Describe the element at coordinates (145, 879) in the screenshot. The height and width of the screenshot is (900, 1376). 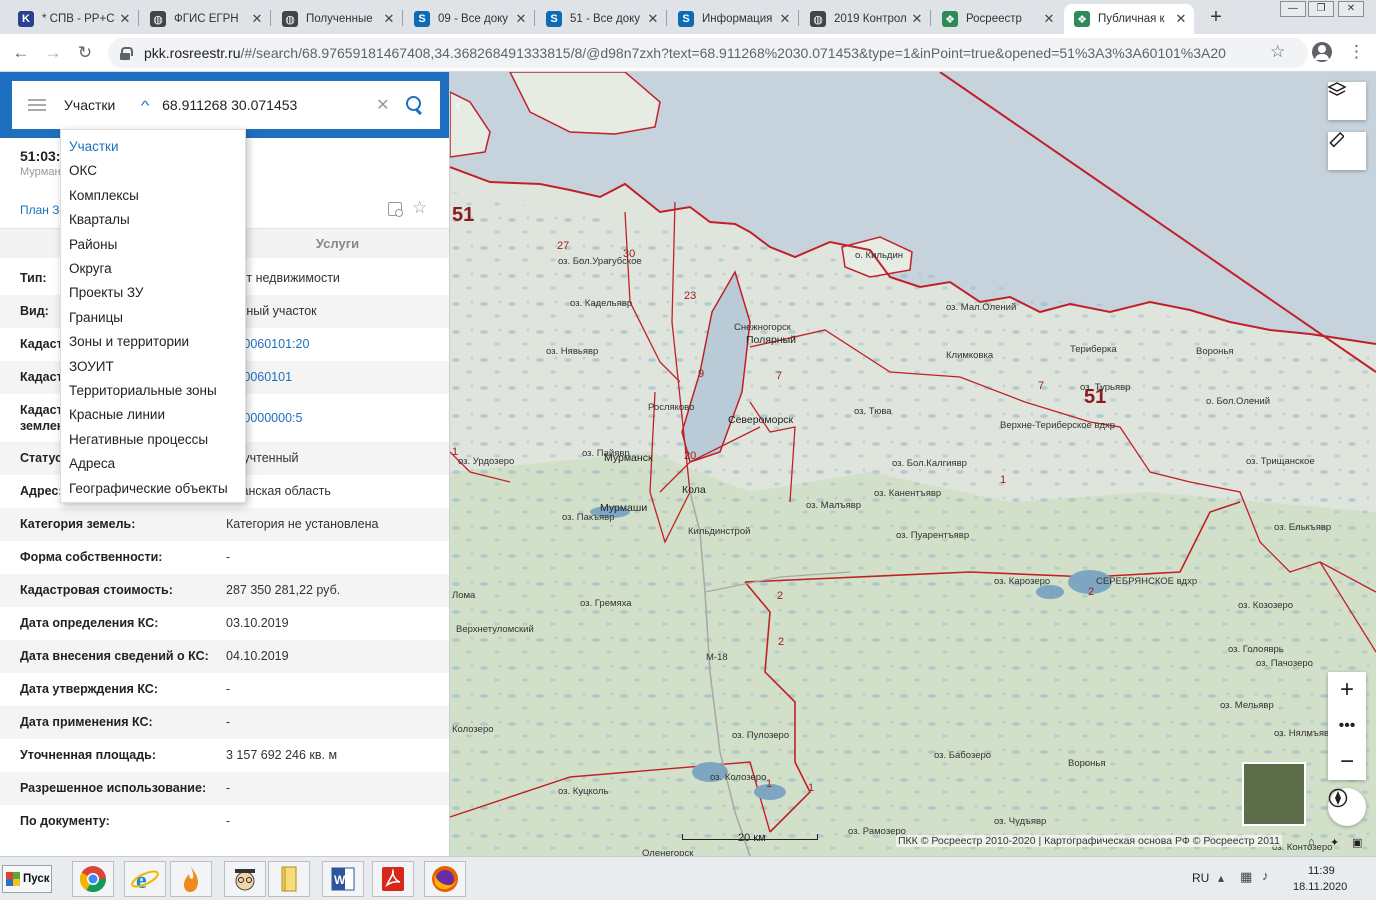
I see `ie-icon: e` at that location.